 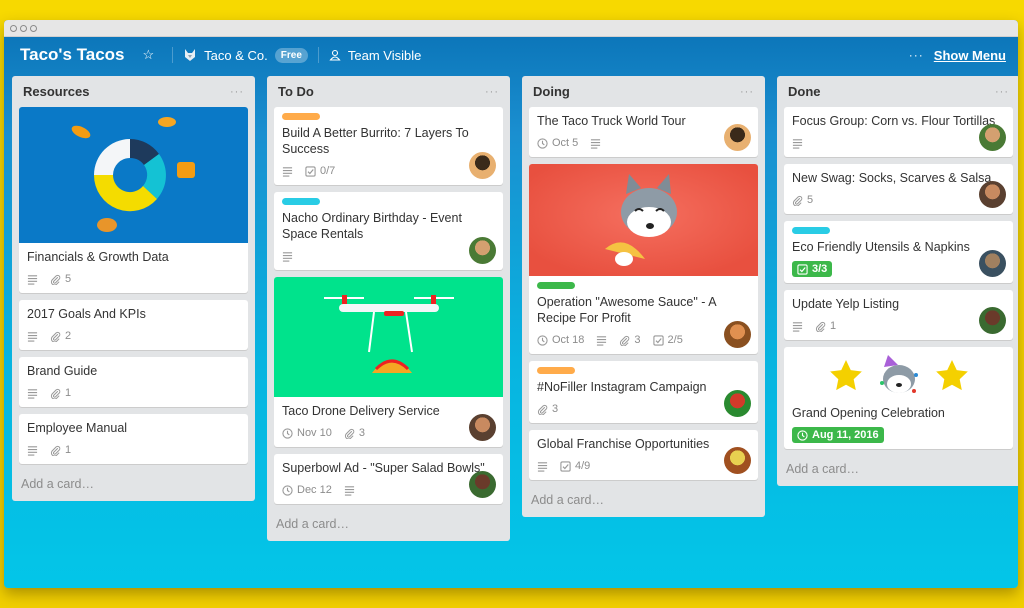 What do you see at coordinates (383, 468) in the screenshot?
I see `card-title: Superbowl Ad - "Super Salad Bowls"` at bounding box center [383, 468].